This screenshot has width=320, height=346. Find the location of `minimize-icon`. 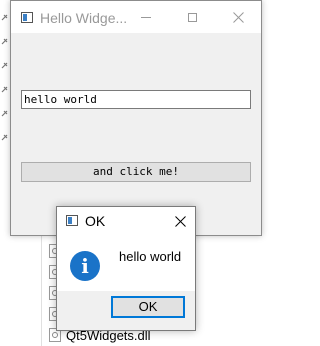

minimize-icon is located at coordinates (146, 17).